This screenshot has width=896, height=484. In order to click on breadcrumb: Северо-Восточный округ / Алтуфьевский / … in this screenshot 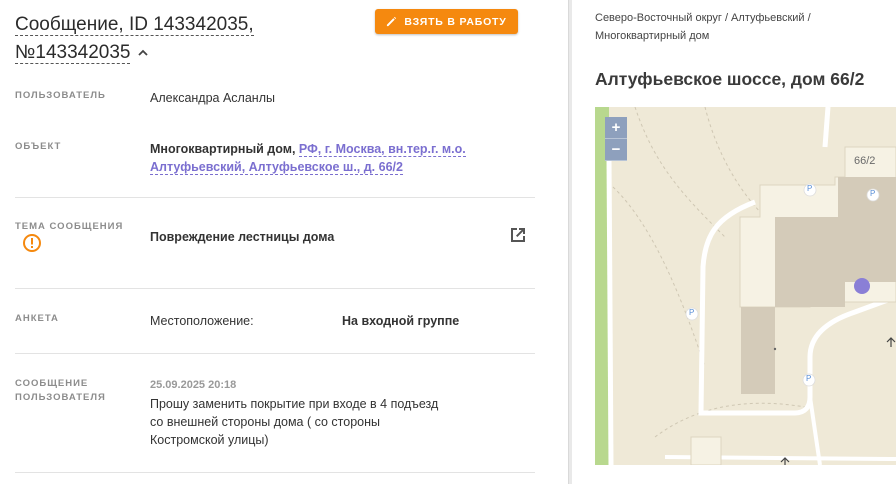, I will do `click(745, 27)`.